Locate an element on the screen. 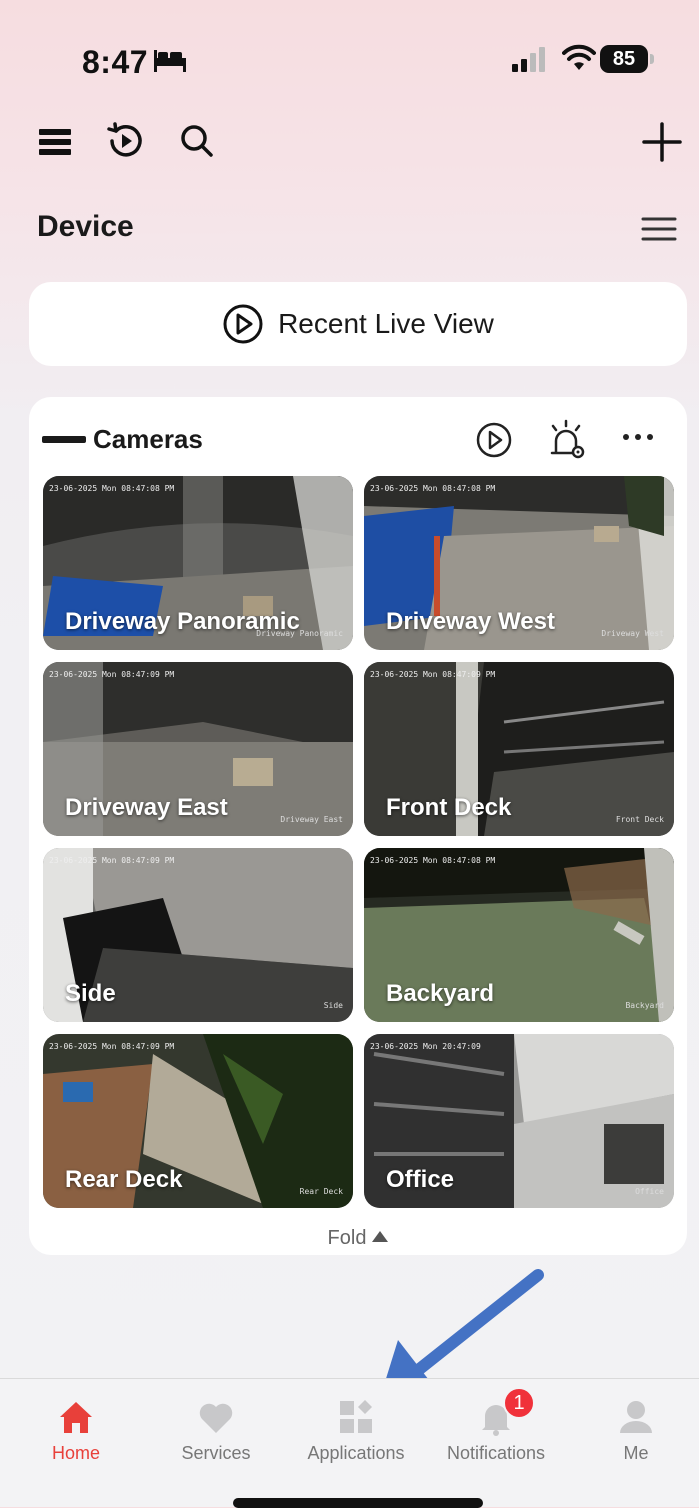 The image size is (699, 1508). alarm-settings-icon is located at coordinates (567, 440).